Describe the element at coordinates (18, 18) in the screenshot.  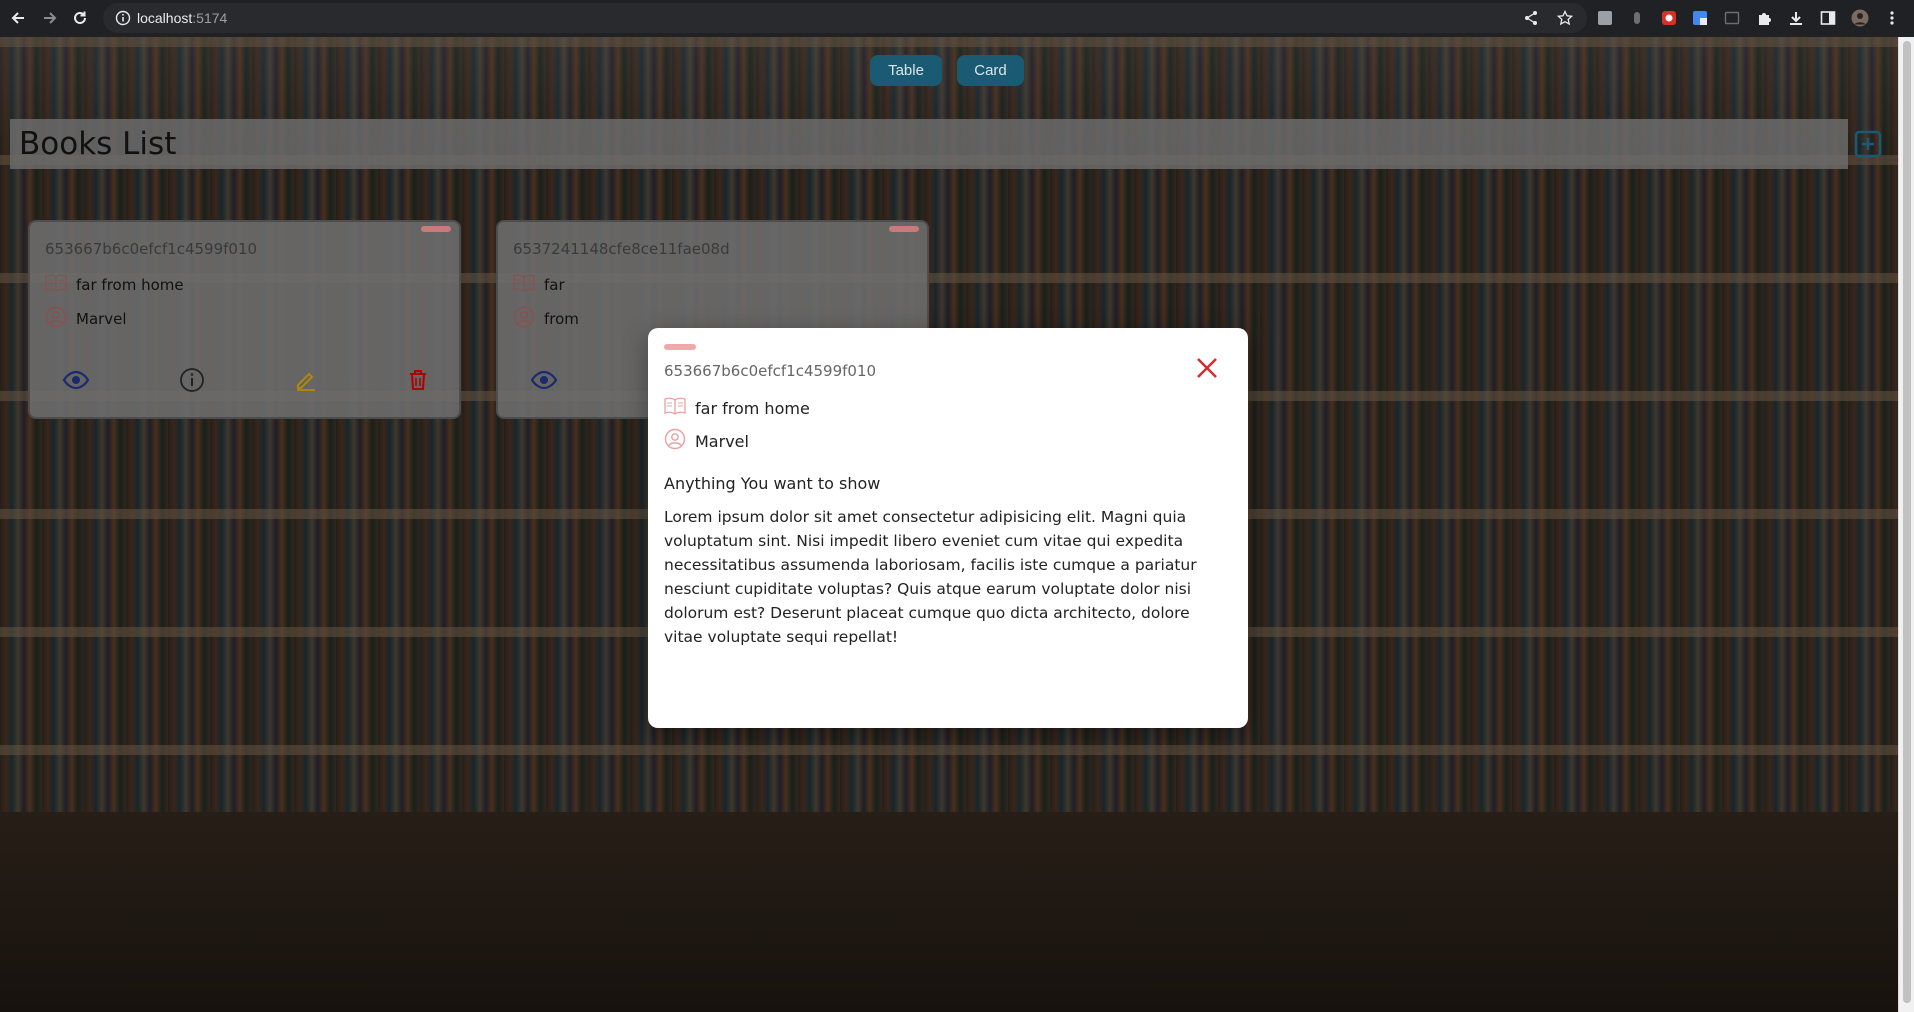
I see `back-arrow-icon` at that location.